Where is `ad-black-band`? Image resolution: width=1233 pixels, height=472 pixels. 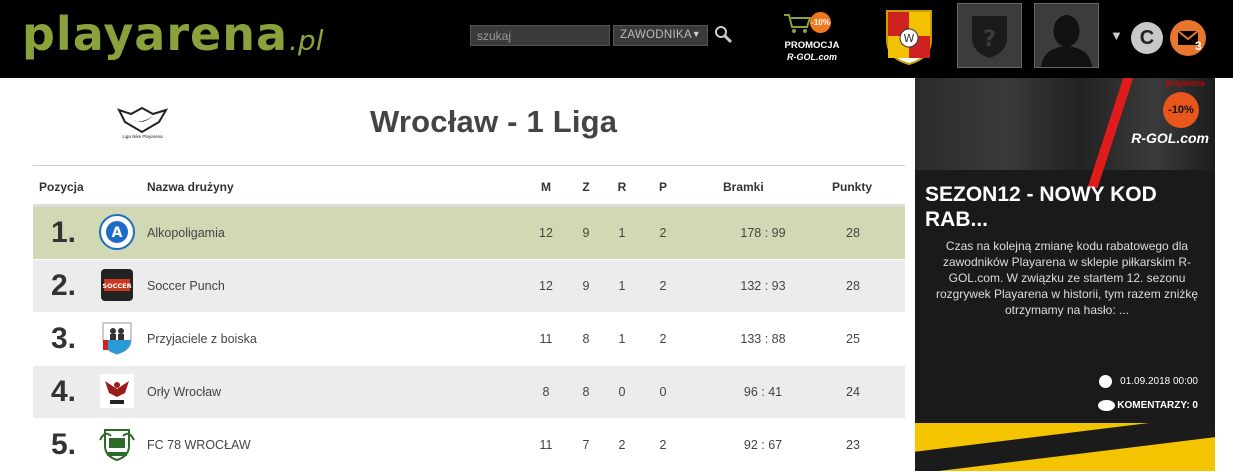
ad-black-band is located at coordinates (1065, 447).